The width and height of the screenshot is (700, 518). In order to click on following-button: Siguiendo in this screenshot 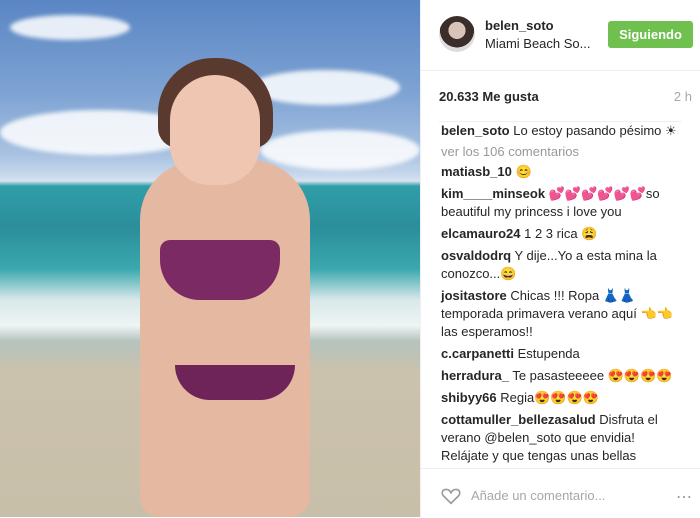, I will do `click(650, 34)`.